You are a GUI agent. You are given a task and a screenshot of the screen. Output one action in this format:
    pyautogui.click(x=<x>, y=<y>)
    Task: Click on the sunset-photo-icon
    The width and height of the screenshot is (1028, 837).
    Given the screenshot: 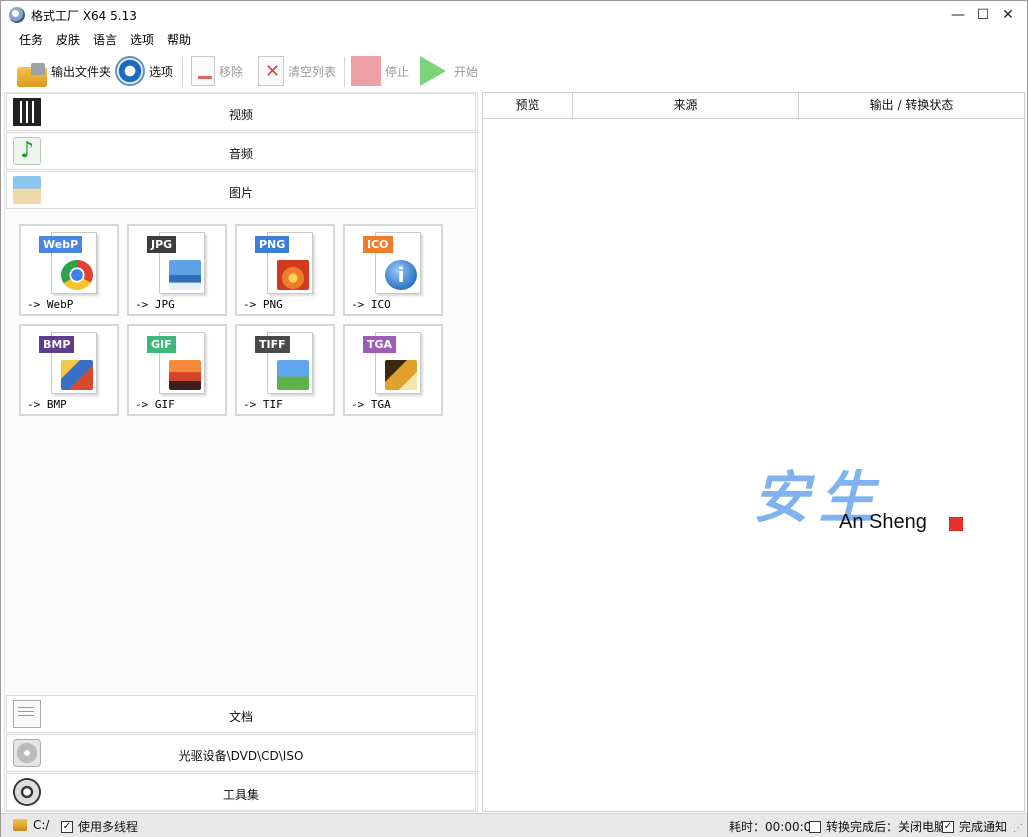 What is the action you would take?
    pyautogui.click(x=185, y=375)
    